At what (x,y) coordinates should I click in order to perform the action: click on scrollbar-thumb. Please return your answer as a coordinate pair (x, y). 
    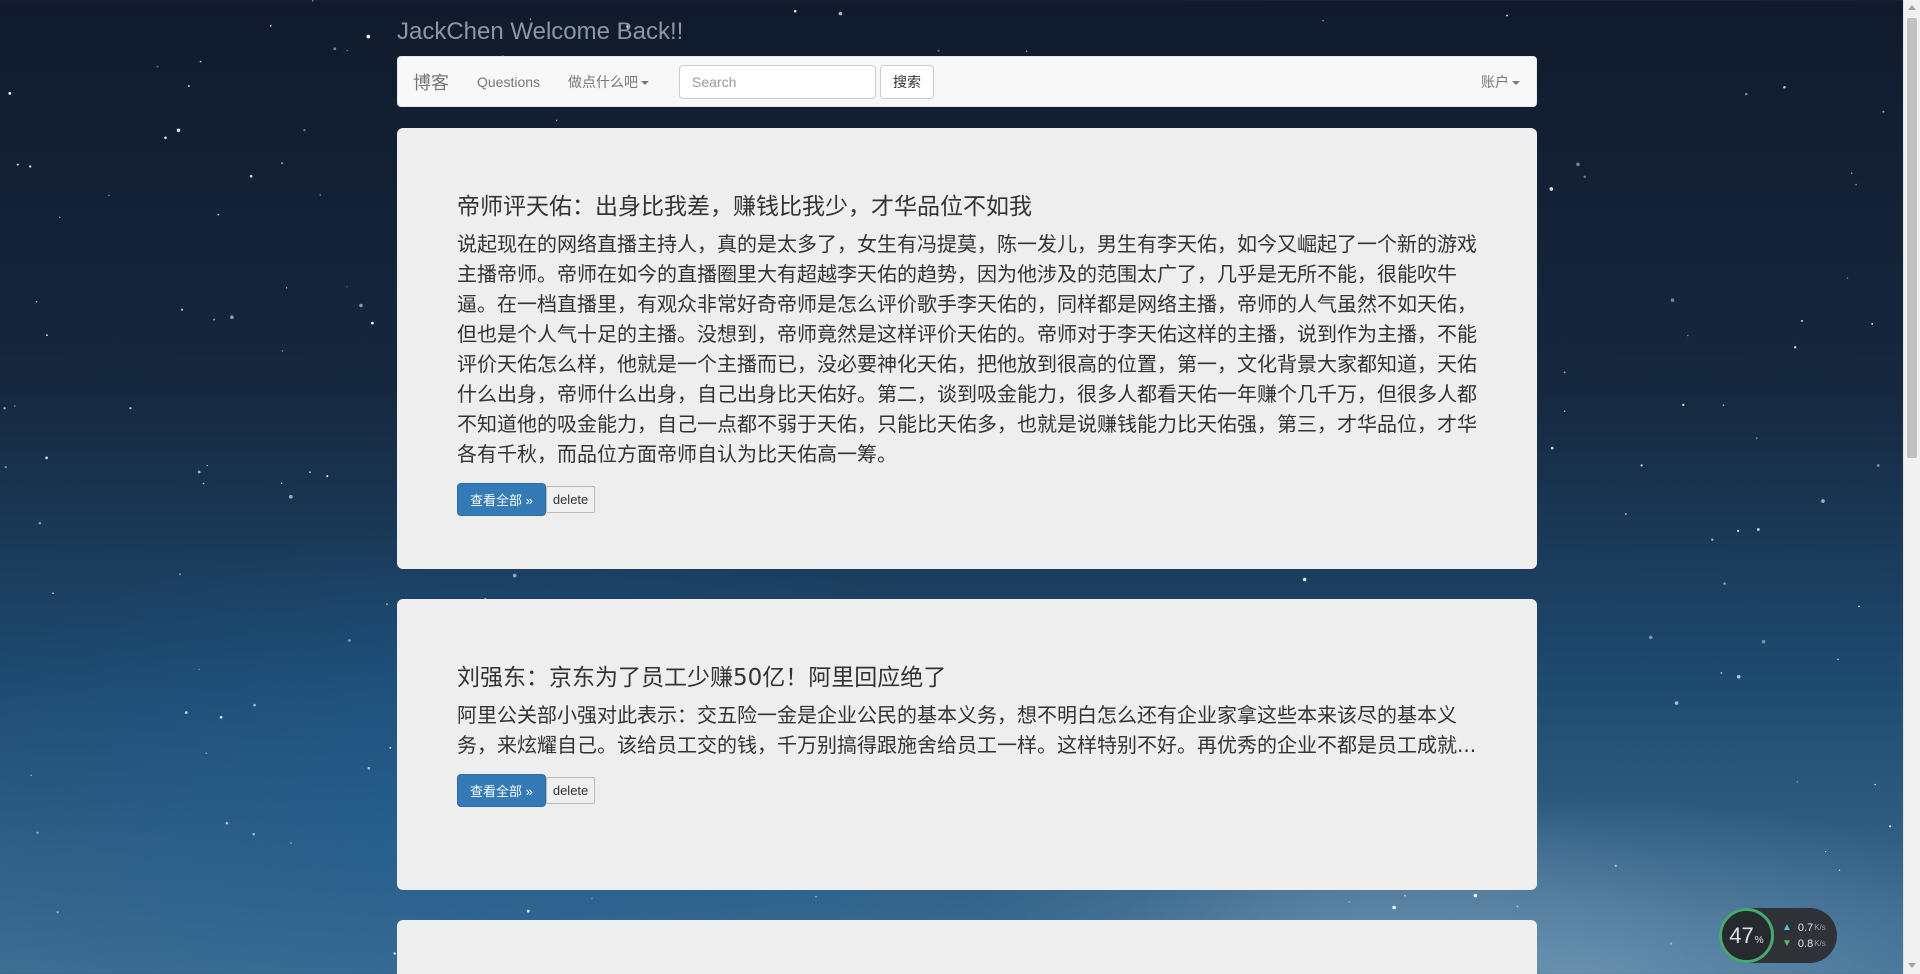
    Looking at the image, I should click on (1912, 238).